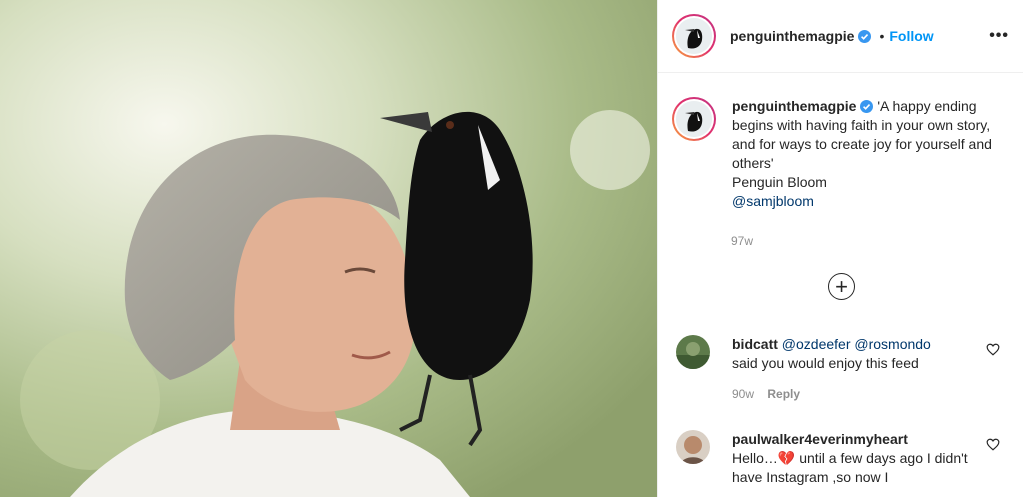  I want to click on reply-button: Reply, so click(783, 394).